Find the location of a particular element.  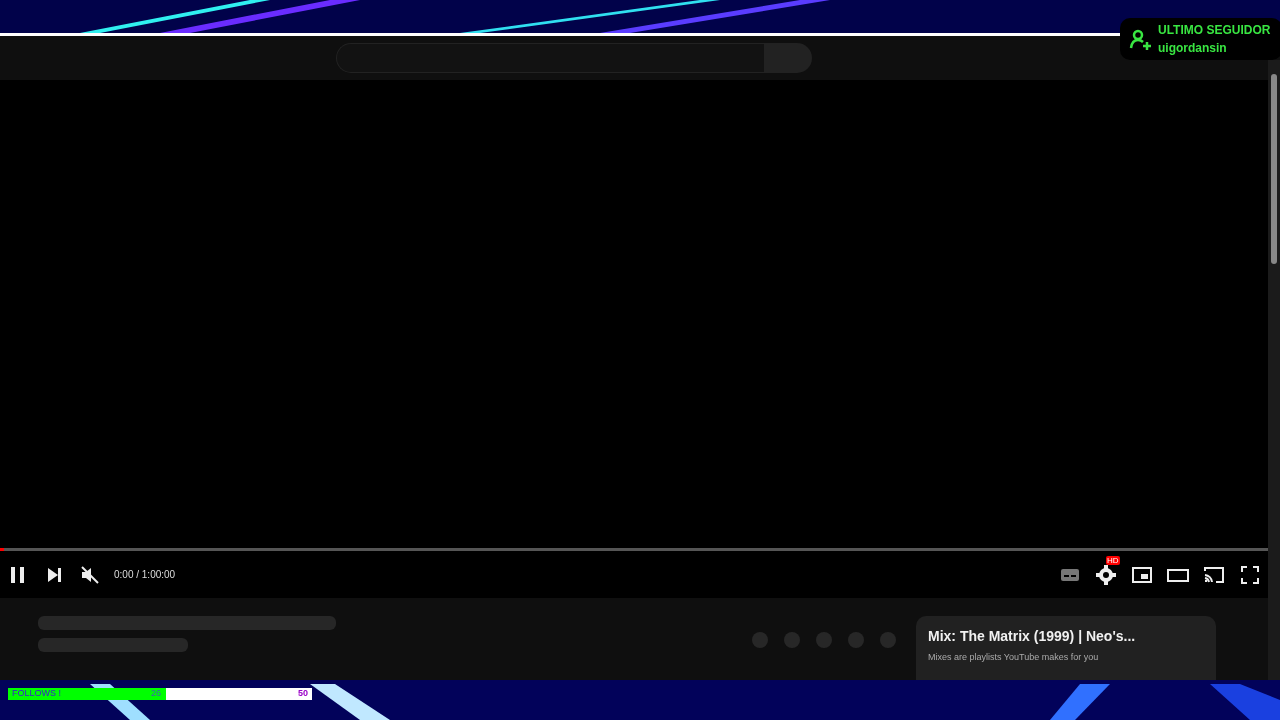

settings-icon is located at coordinates (1106, 574).